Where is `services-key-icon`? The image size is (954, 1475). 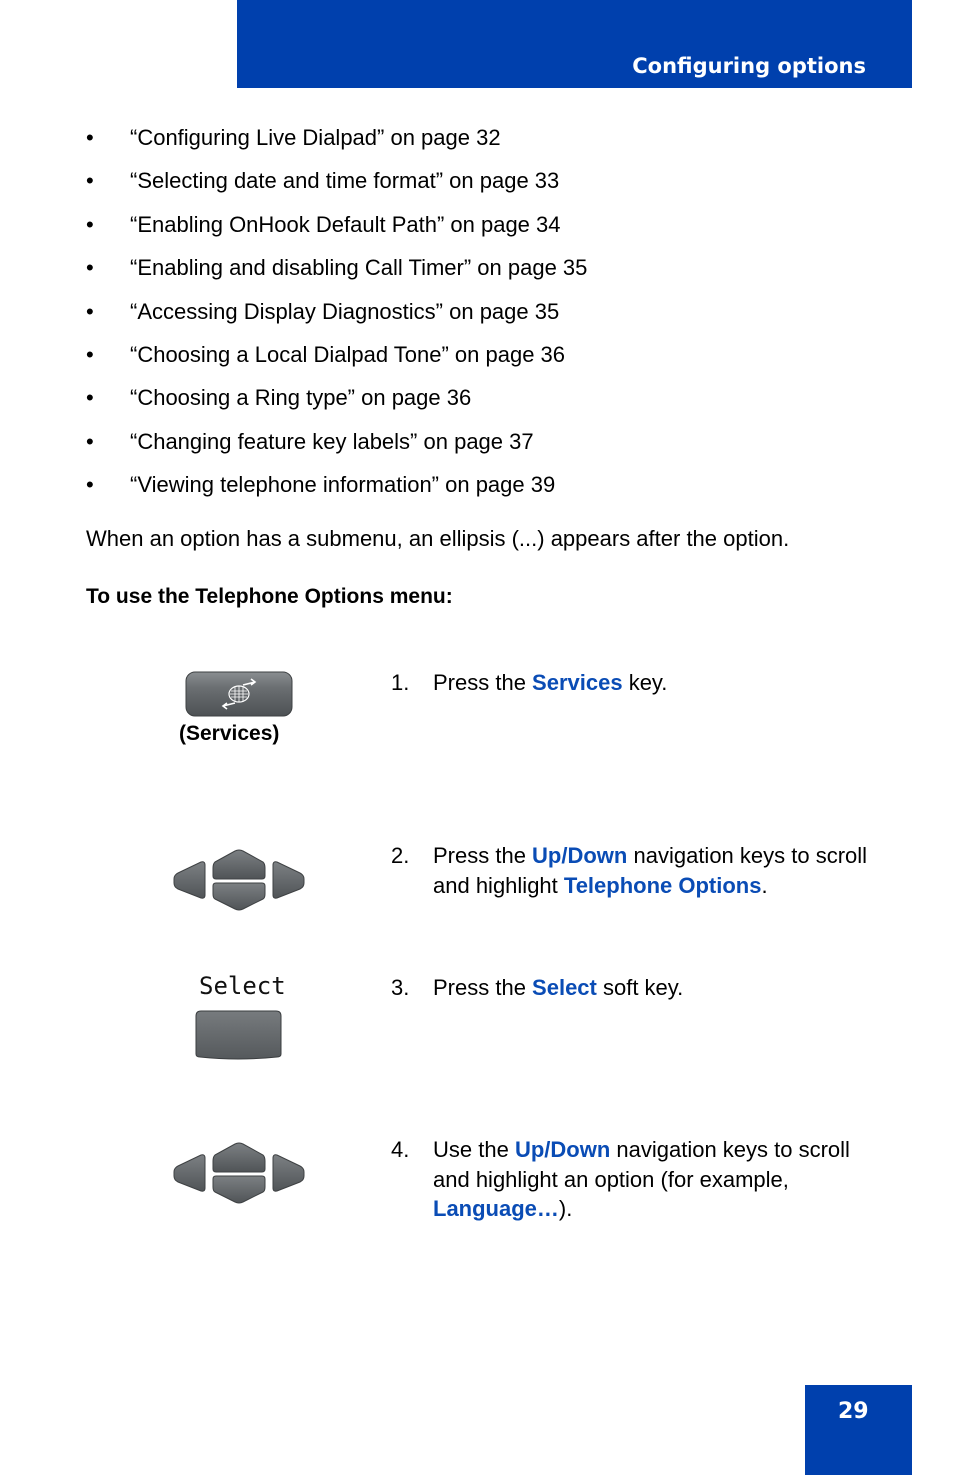 services-key-icon is located at coordinates (239, 694).